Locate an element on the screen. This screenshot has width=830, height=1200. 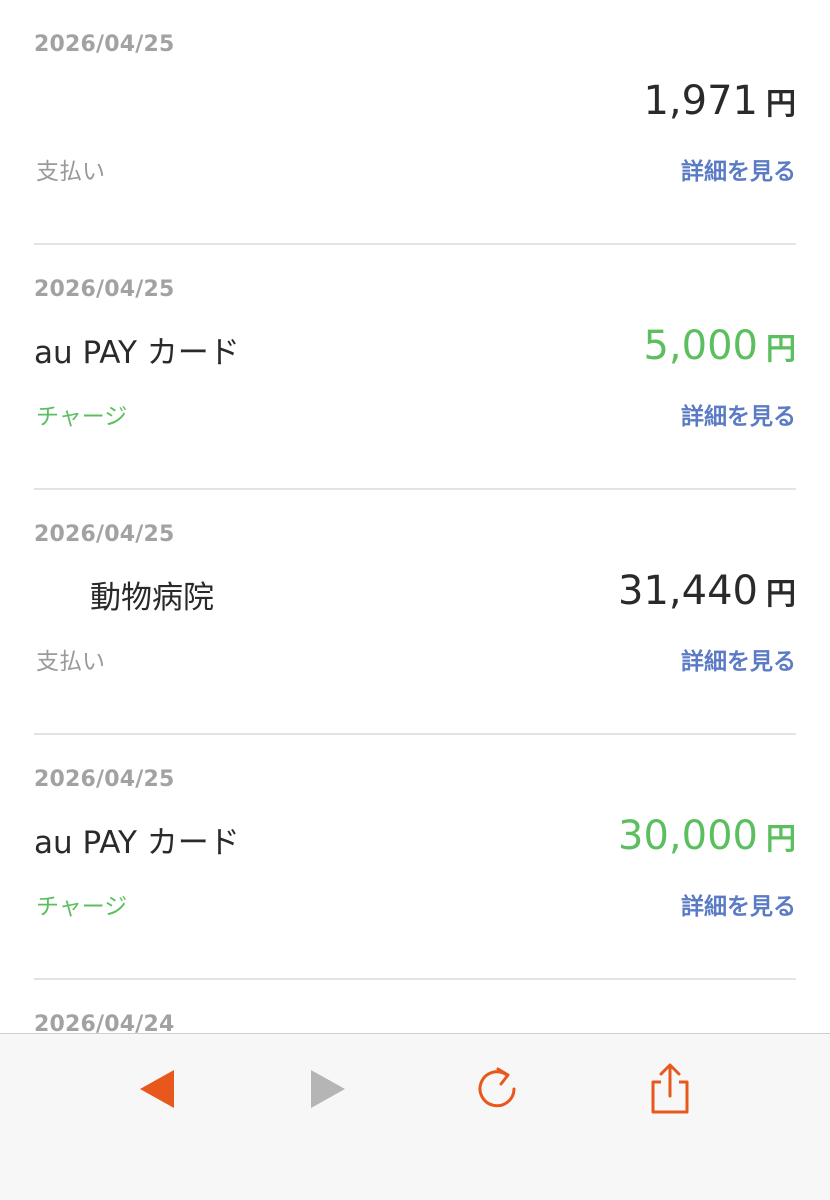
transaction-amount: 5,000 円 is located at coordinates (719, 346).